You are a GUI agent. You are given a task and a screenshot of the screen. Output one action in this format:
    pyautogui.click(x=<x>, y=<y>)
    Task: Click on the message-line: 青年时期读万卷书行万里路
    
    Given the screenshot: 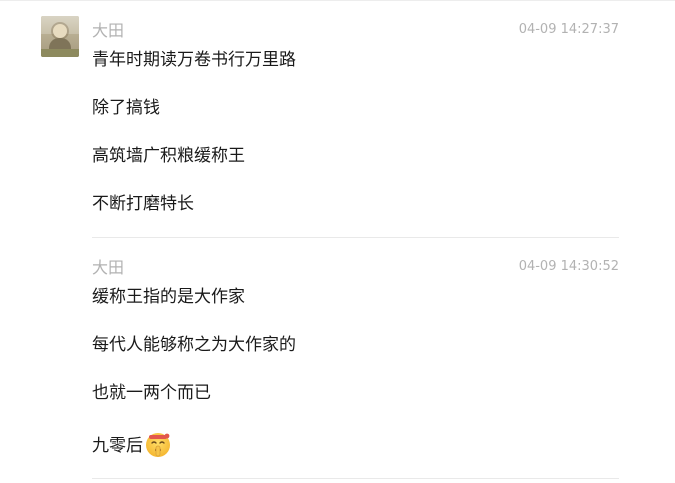 What is the action you would take?
    pyautogui.click(x=194, y=60)
    